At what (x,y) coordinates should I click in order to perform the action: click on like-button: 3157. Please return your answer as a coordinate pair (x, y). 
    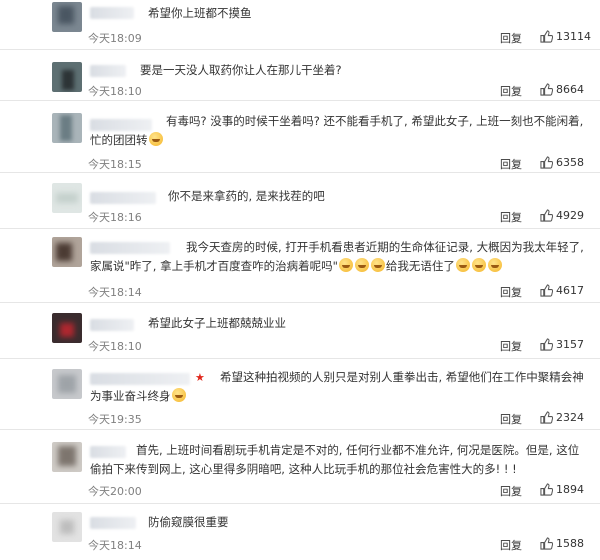
    Looking at the image, I should click on (562, 344).